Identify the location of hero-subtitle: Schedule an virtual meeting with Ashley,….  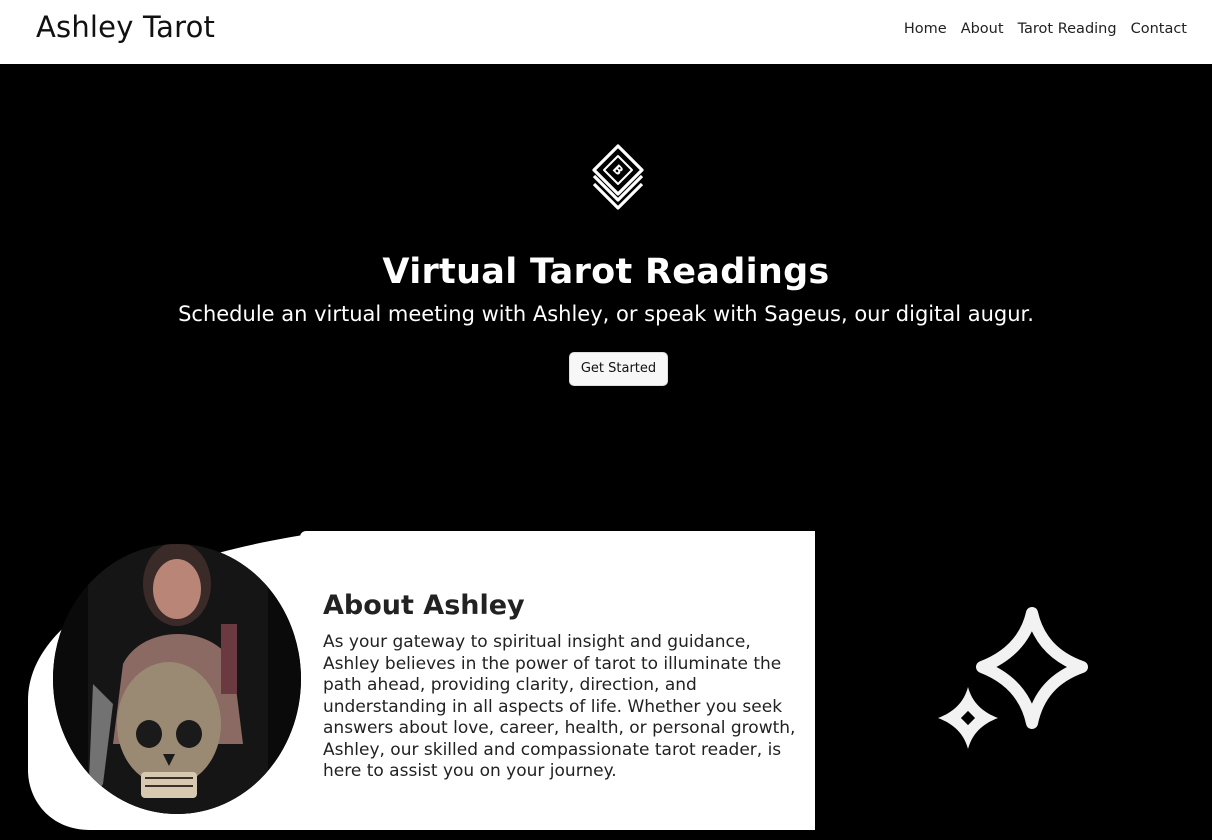
(606, 314).